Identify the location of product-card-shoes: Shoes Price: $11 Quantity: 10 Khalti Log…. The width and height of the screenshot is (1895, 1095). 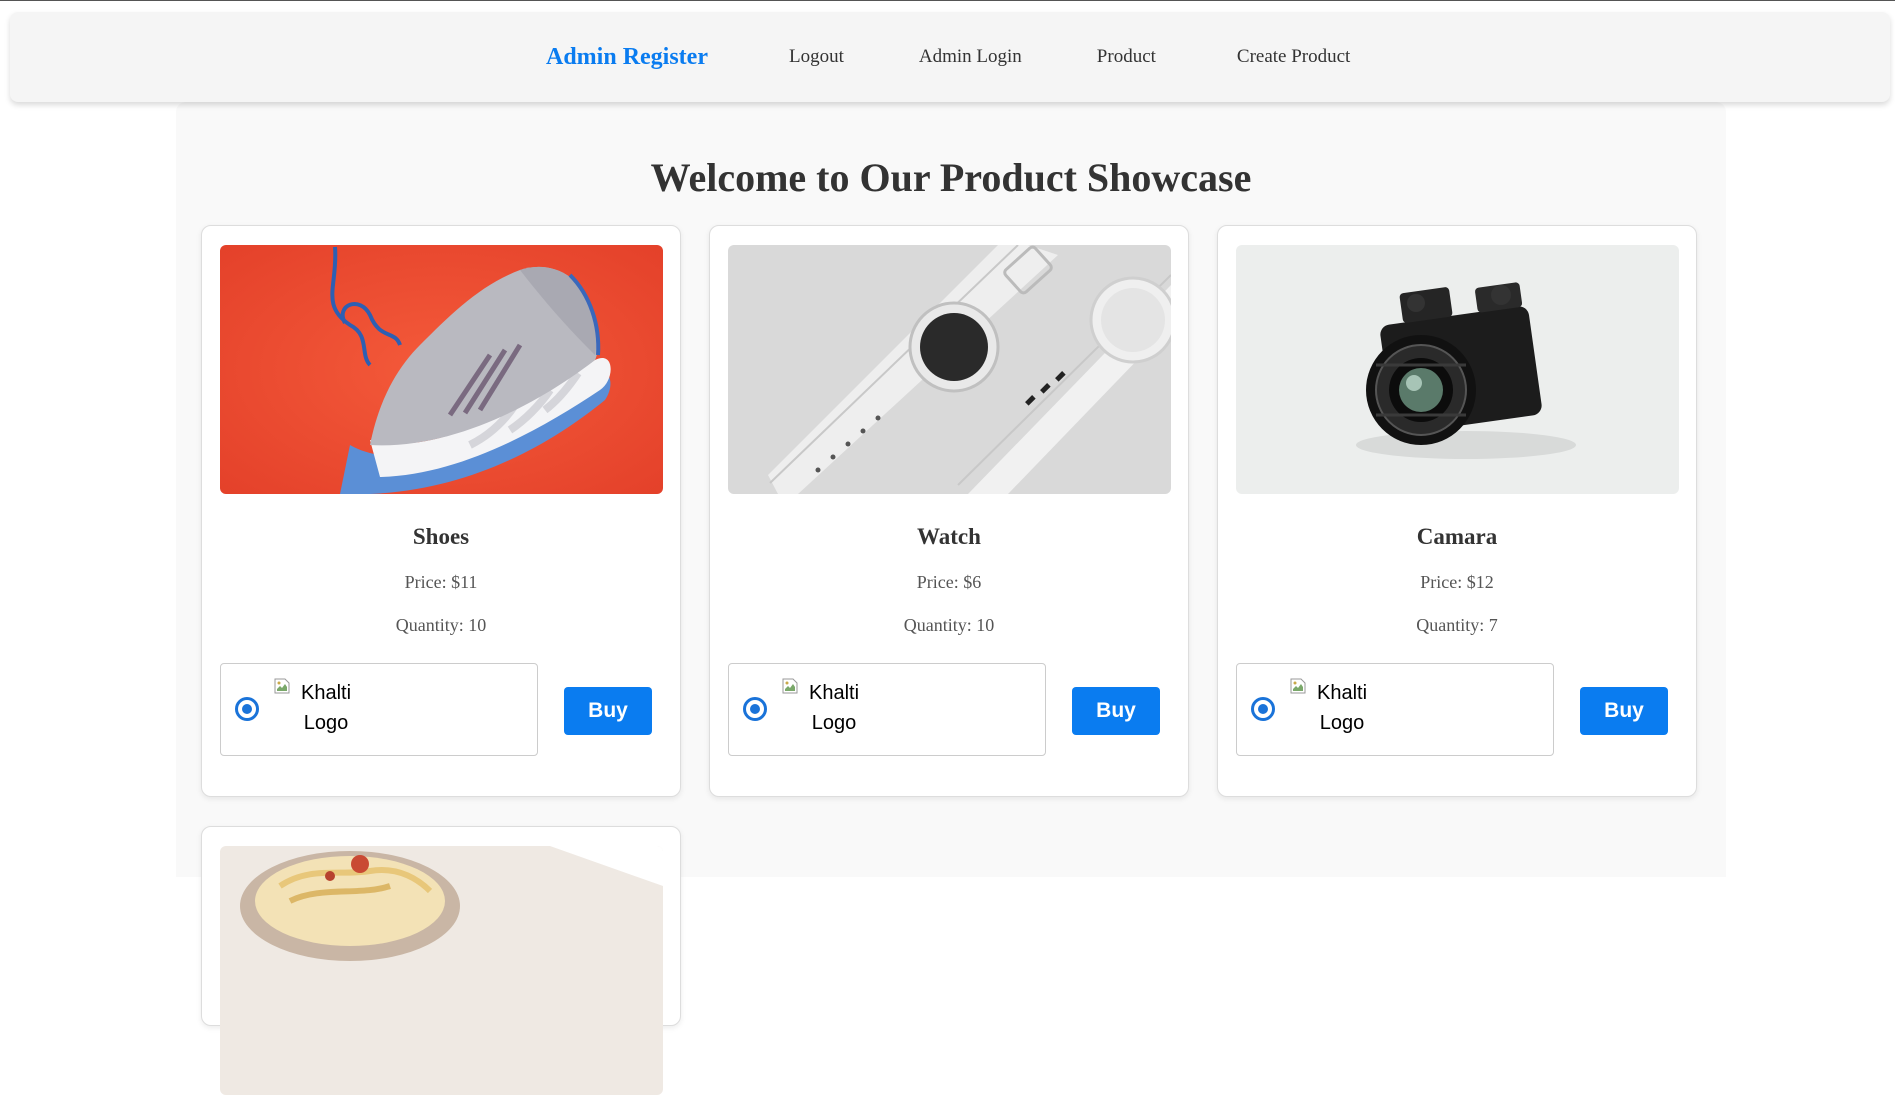
(441, 511).